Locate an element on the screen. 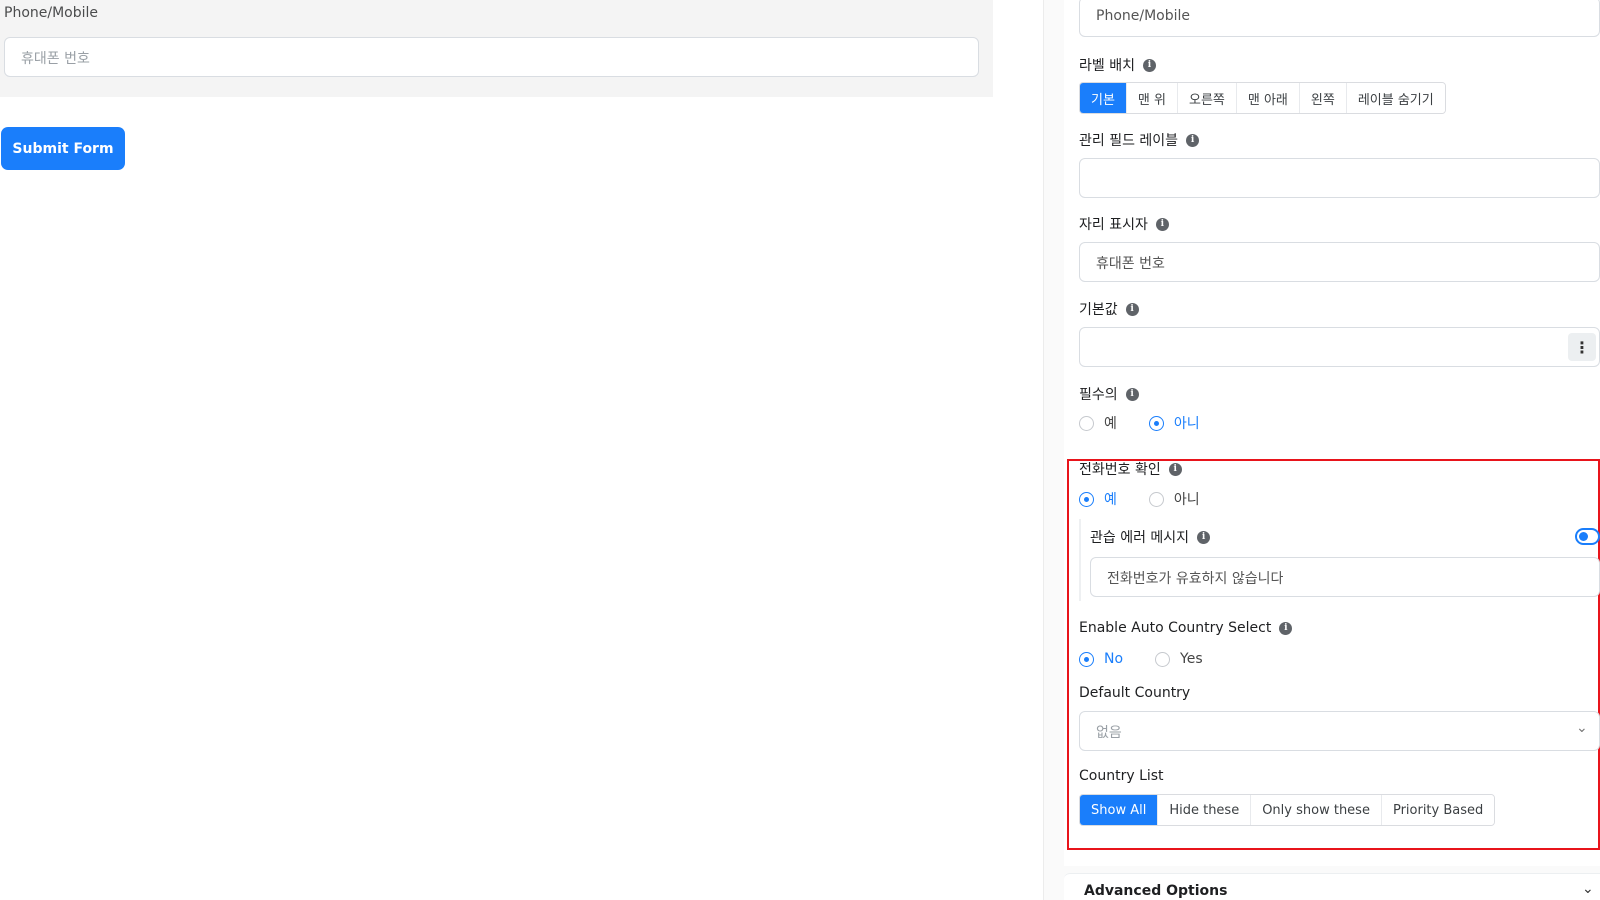 The image size is (1600, 900). required-radio-no: 아니 is located at coordinates (1174, 423).